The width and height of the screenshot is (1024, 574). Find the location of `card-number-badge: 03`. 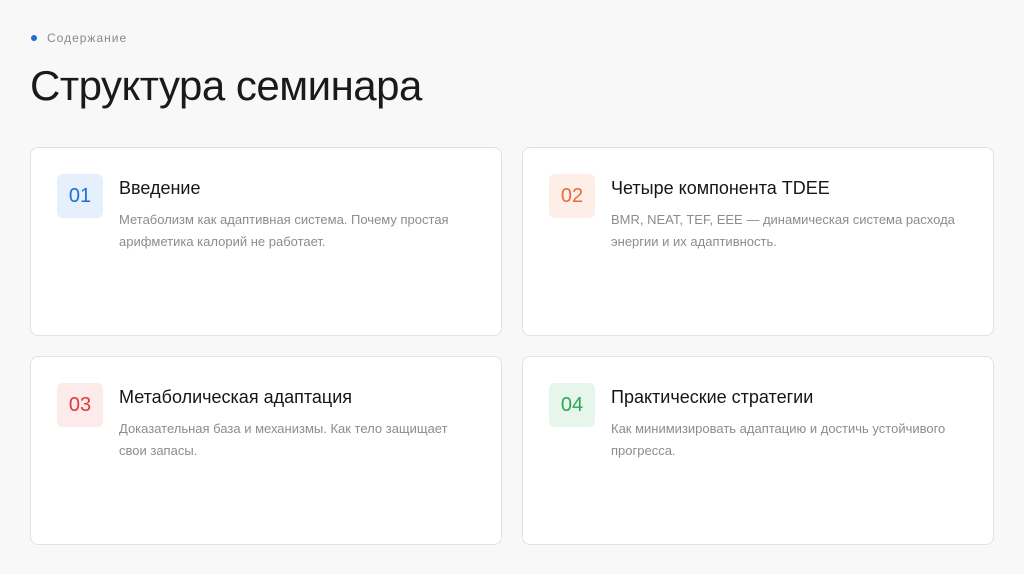

card-number-badge: 03 is located at coordinates (80, 405).